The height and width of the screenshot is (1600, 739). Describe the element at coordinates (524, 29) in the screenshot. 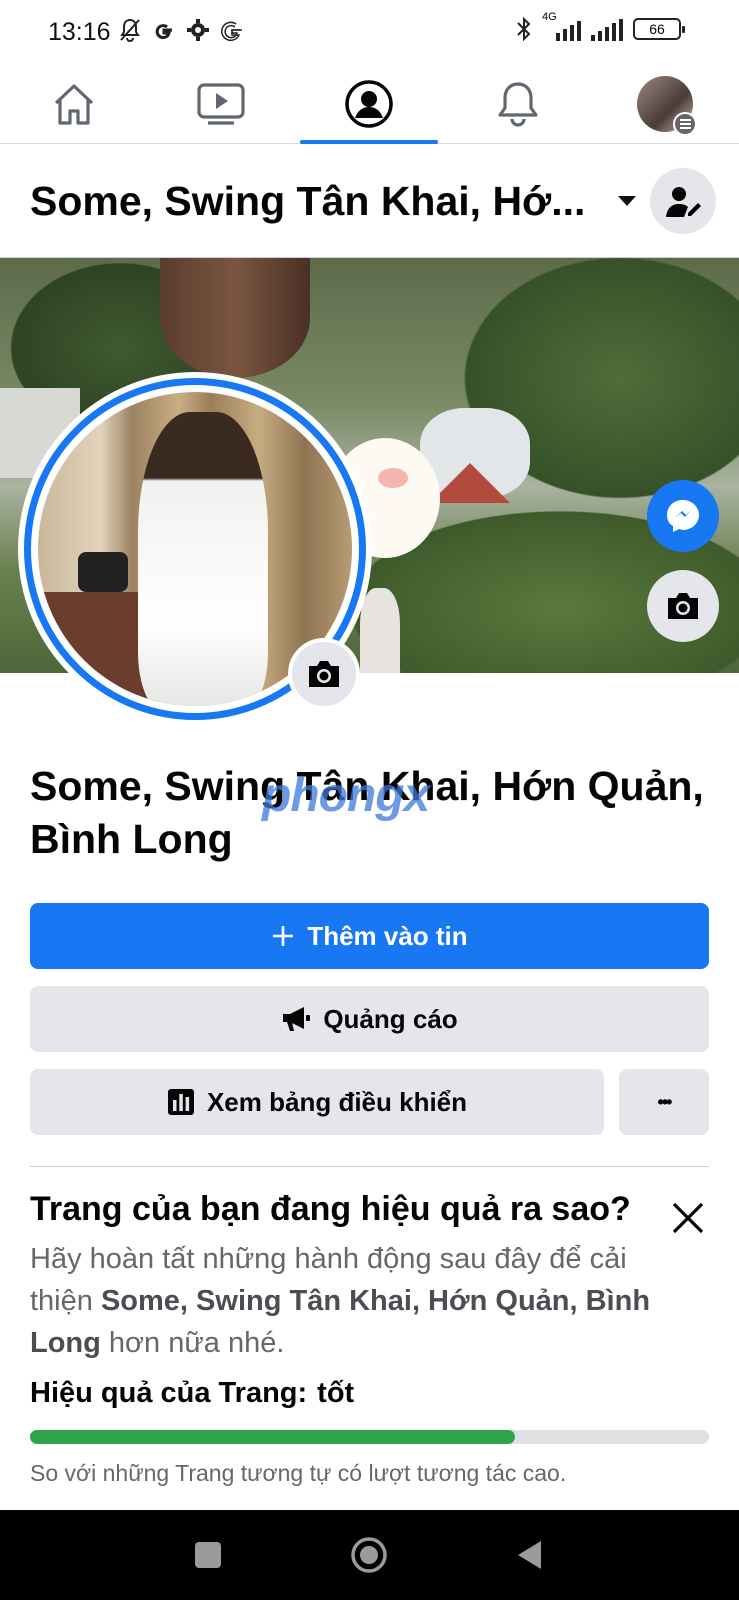

I see `bluetooth-icon` at that location.